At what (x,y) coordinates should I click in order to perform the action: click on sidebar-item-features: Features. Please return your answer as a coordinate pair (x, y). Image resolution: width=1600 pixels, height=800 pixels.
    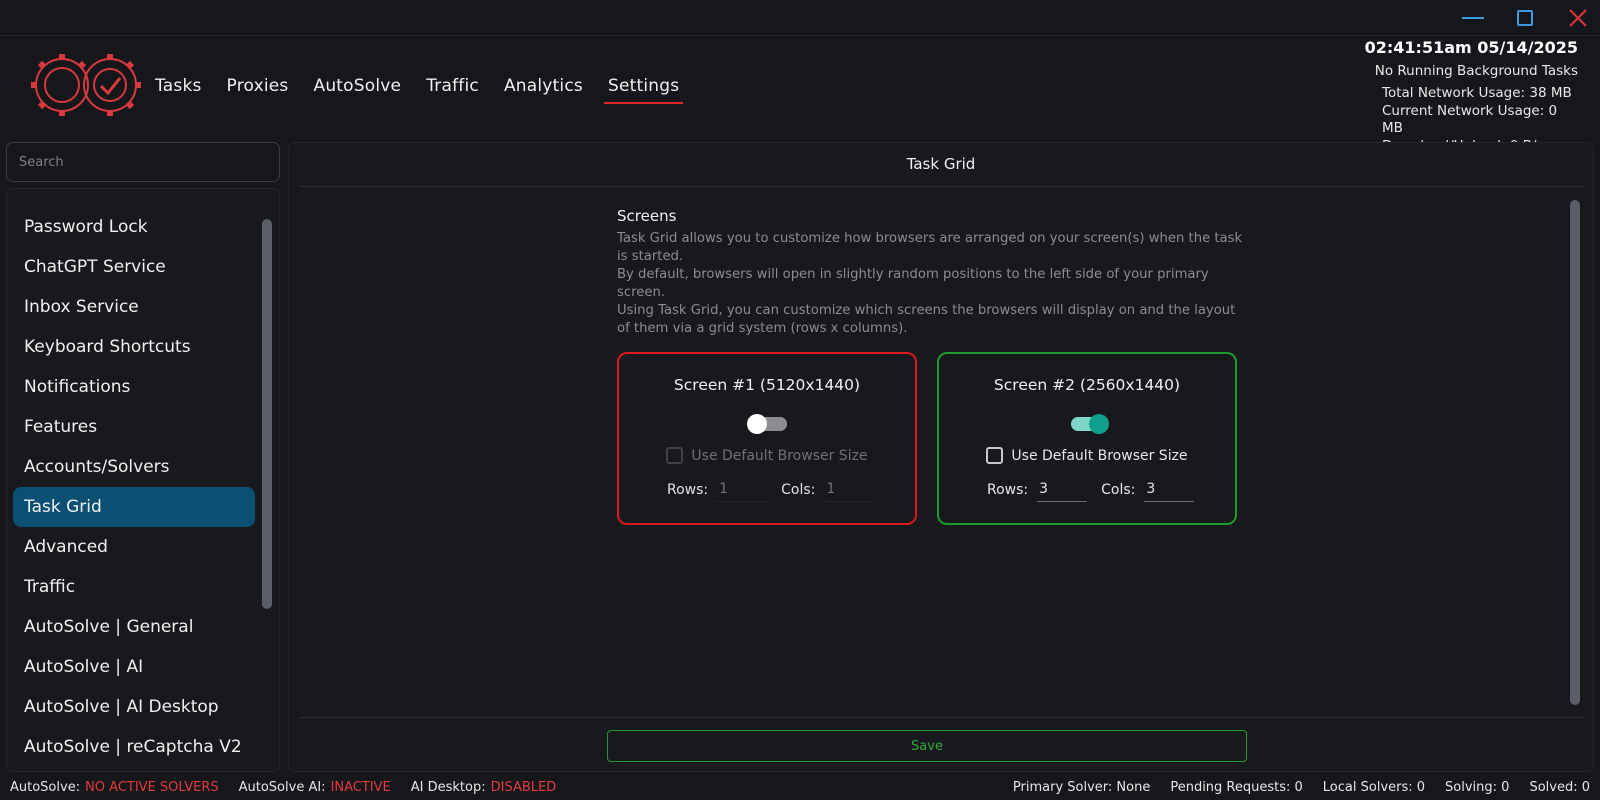
    Looking at the image, I should click on (134, 427).